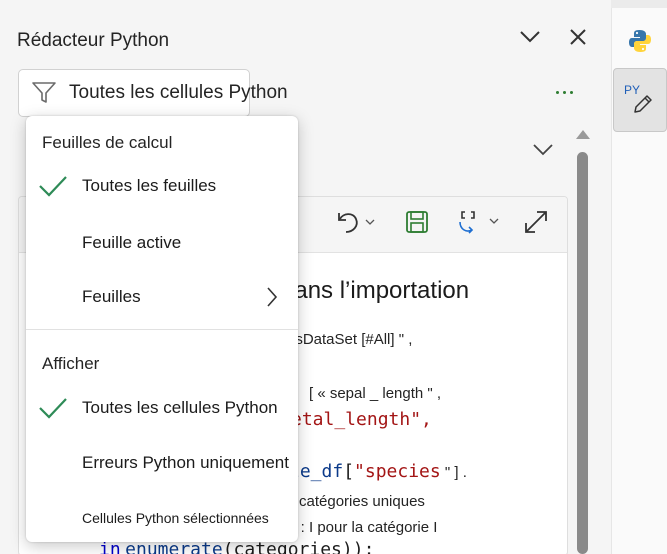 The height and width of the screenshot is (554, 667). I want to click on code-token-string: "species, so click(397, 471).